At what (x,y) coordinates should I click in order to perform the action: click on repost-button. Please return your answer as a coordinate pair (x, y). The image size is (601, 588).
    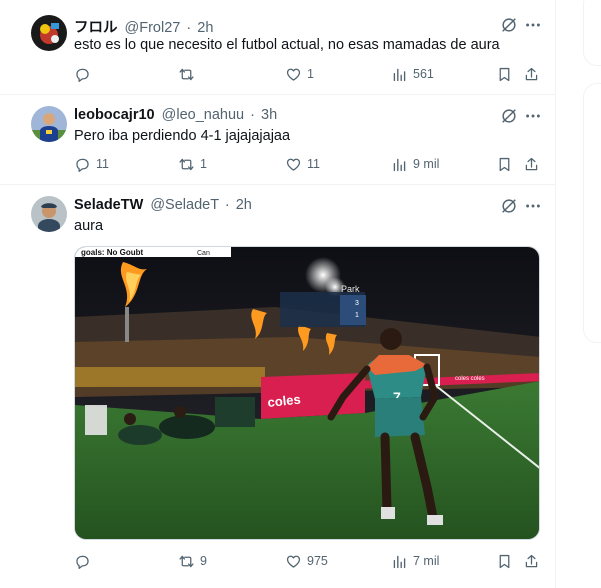
    Looking at the image, I should click on (189, 74).